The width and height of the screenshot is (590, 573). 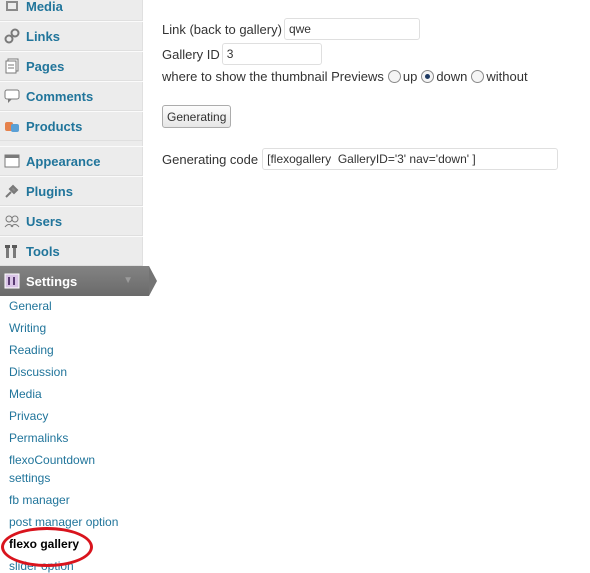 I want to click on radio-down-label: down, so click(x=452, y=76).